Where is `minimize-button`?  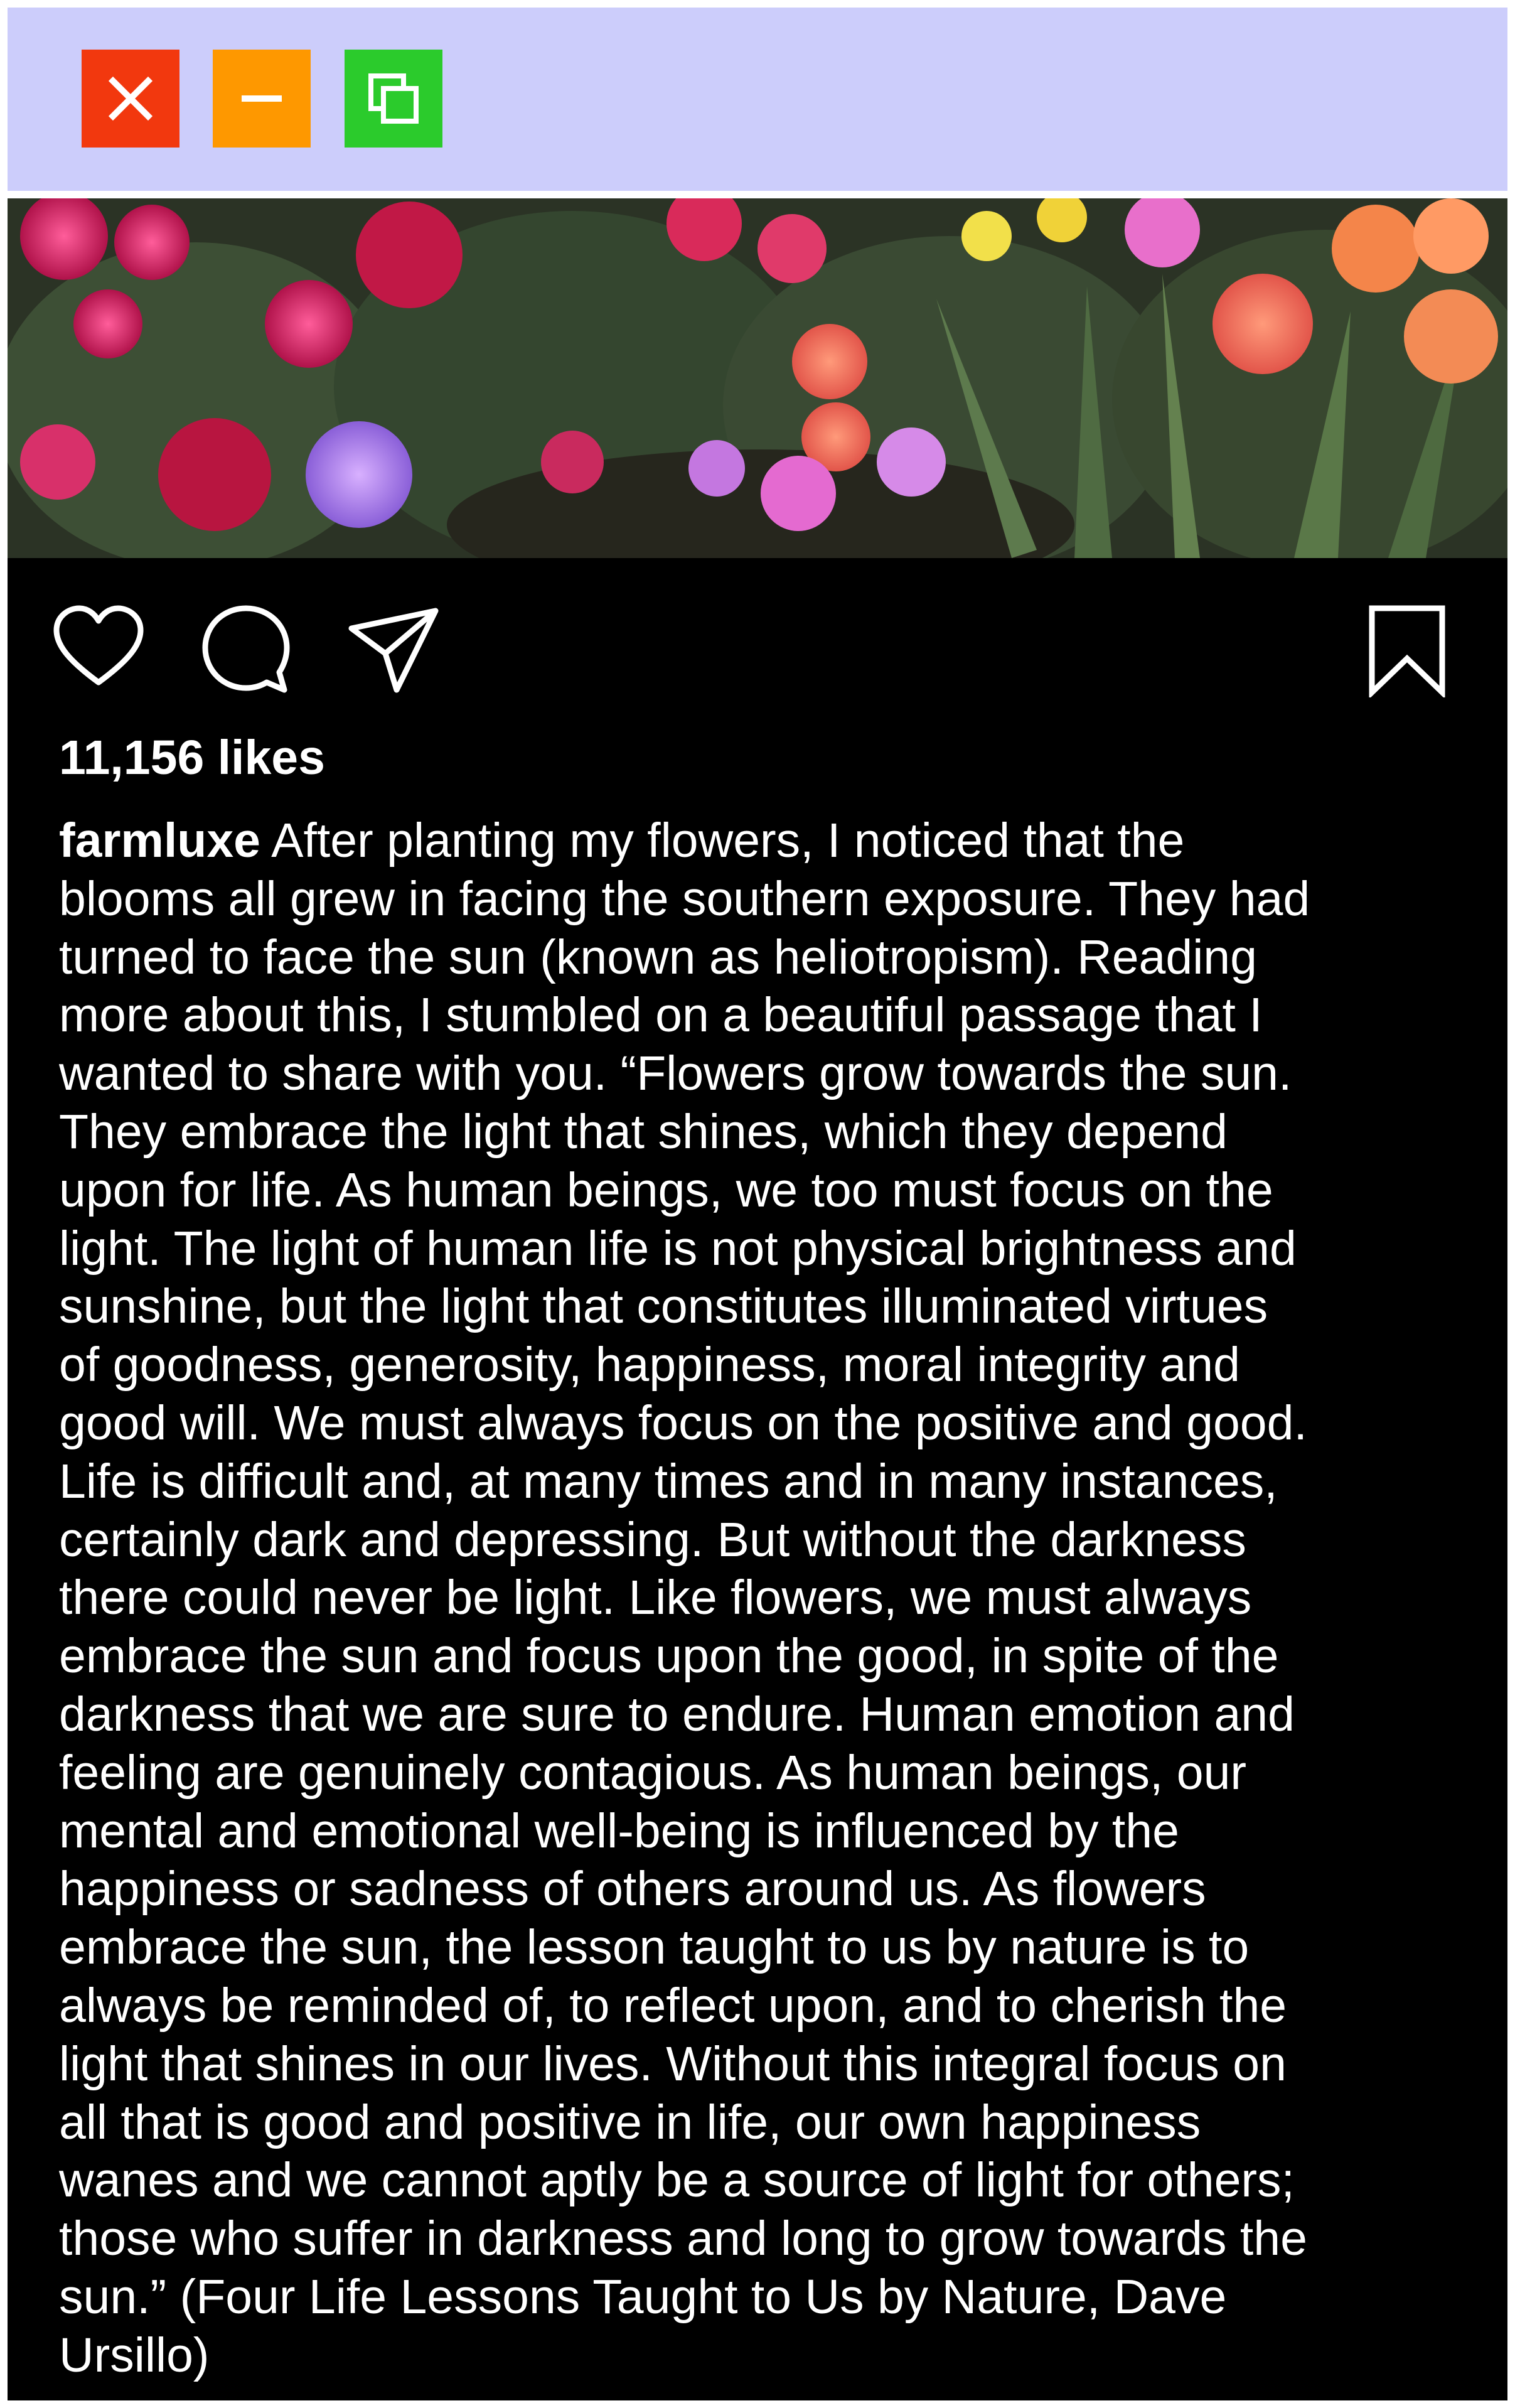 minimize-button is located at coordinates (262, 99).